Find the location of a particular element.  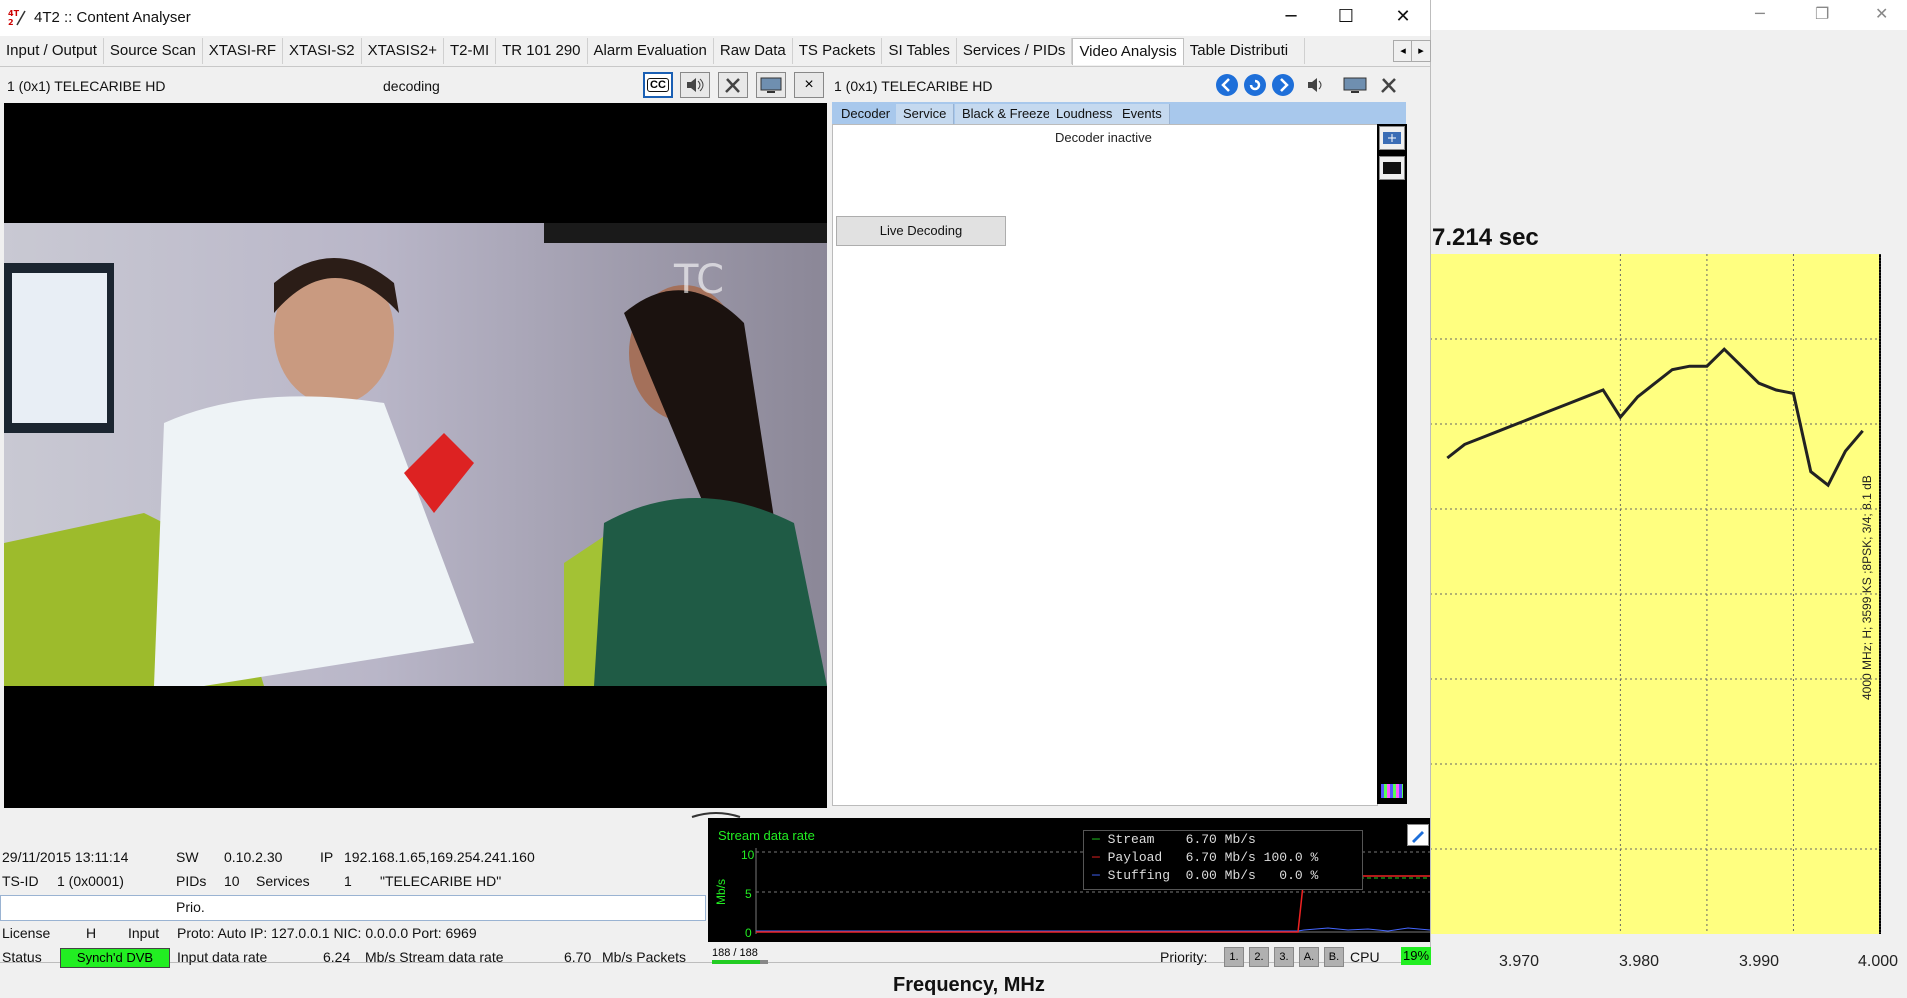

speaker-icon is located at coordinates (1315, 85).